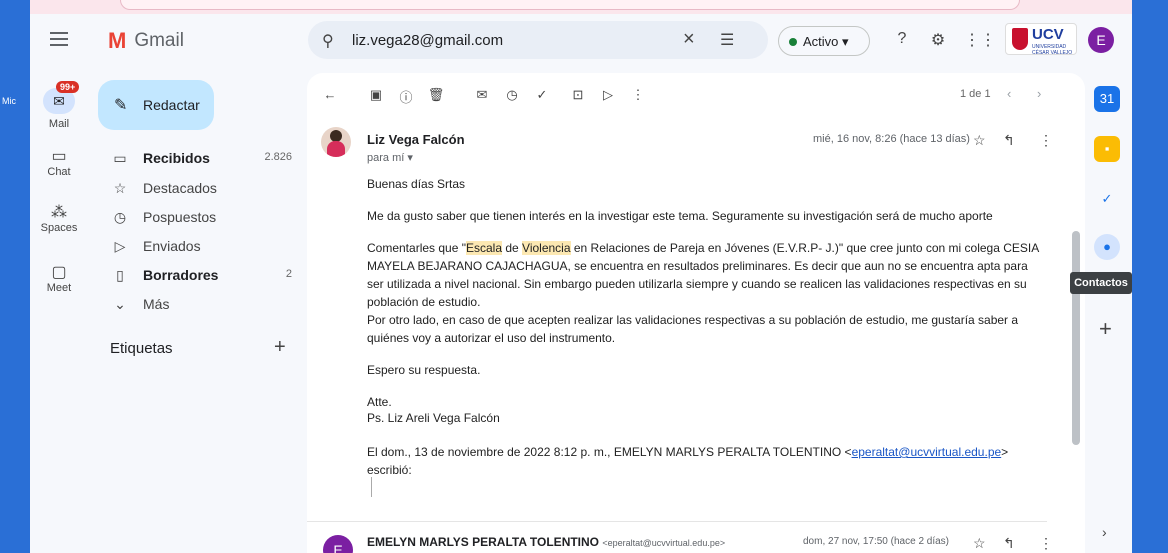 The image size is (1168, 553). What do you see at coordinates (689, 39) in the screenshot?
I see `clear-search-icon: ×` at bounding box center [689, 39].